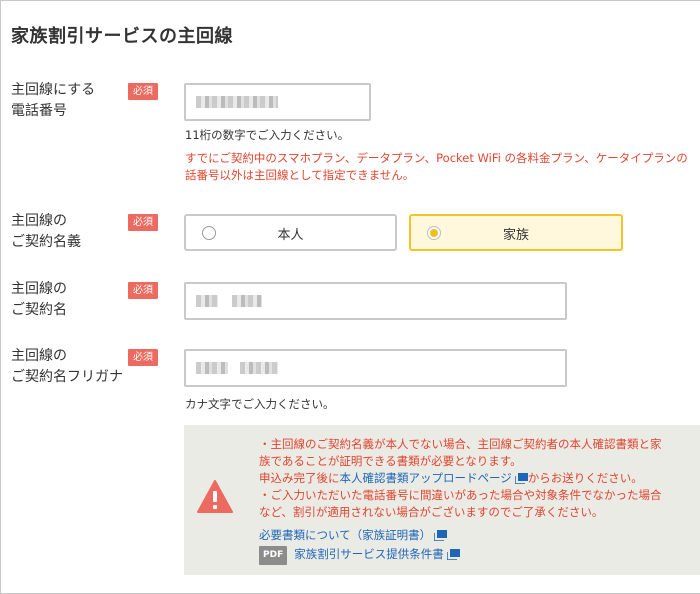 This screenshot has width=700, height=594. Describe the element at coordinates (431, 512) in the screenshot. I see `notice-line5: など、割引が適用されない場合がございますのでご了承ください。` at that location.